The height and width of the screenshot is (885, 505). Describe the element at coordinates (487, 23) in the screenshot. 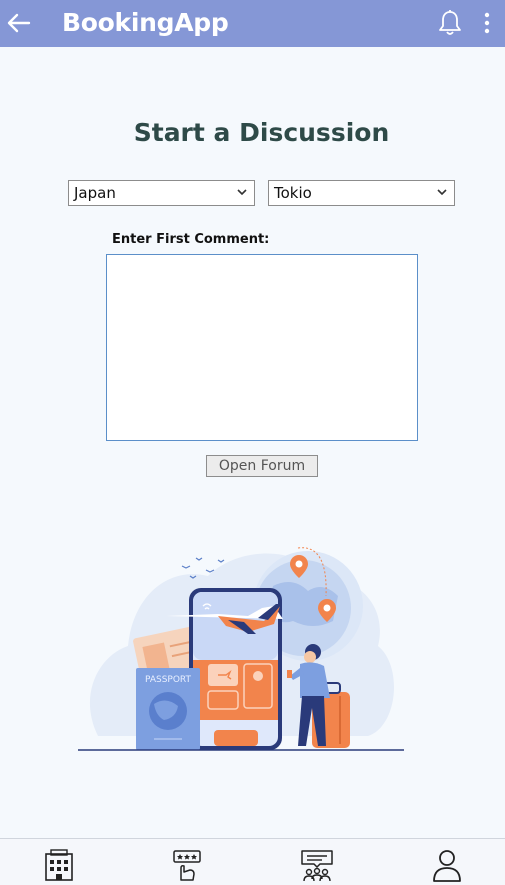

I see `more-vertical-icon` at that location.